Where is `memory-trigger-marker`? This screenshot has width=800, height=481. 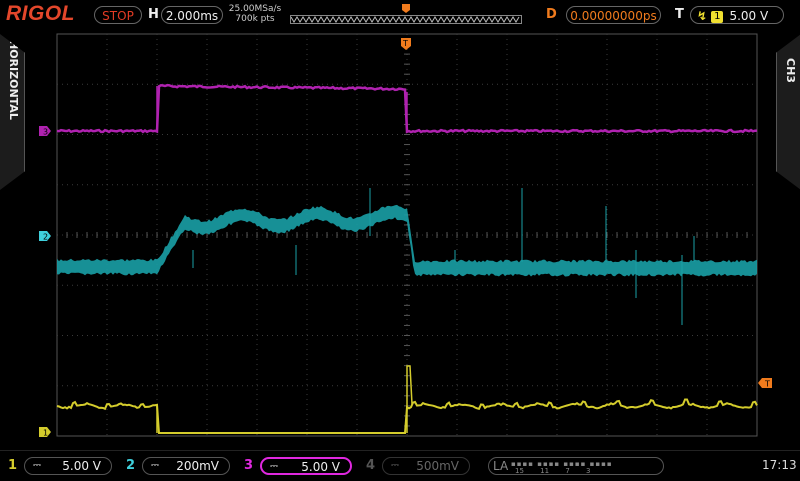
memory-trigger-marker is located at coordinates (406, 8).